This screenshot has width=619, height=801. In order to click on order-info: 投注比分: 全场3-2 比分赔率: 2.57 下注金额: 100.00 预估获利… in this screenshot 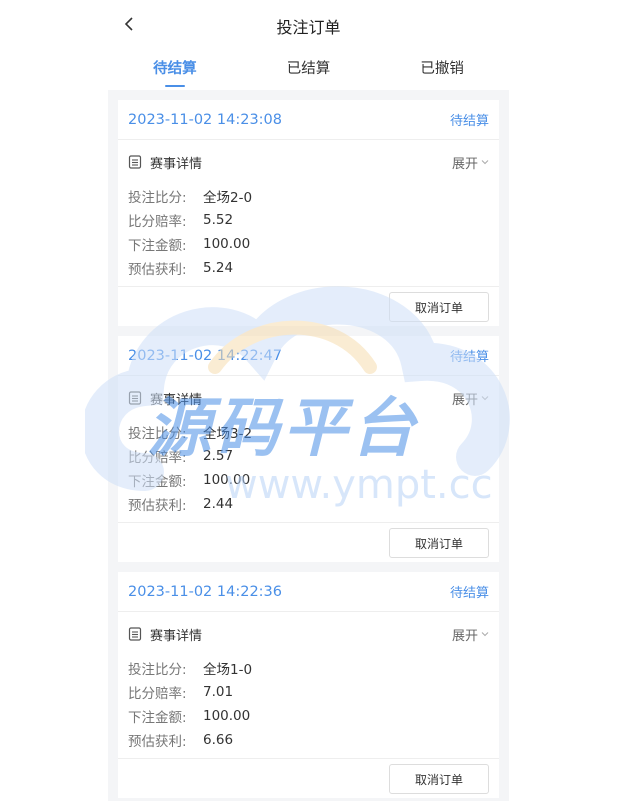, I will do `click(308, 468)`.